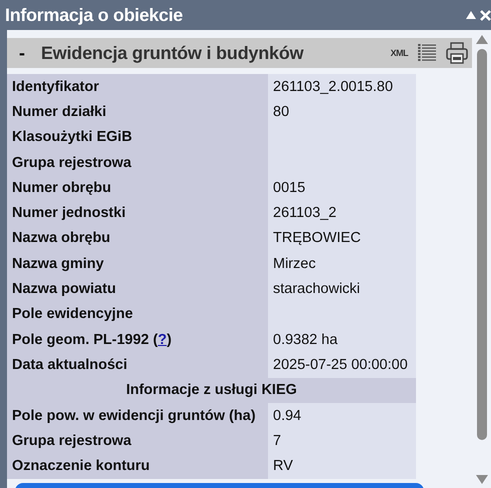  What do you see at coordinates (482, 479) in the screenshot?
I see `scroll-down-icon` at bounding box center [482, 479].